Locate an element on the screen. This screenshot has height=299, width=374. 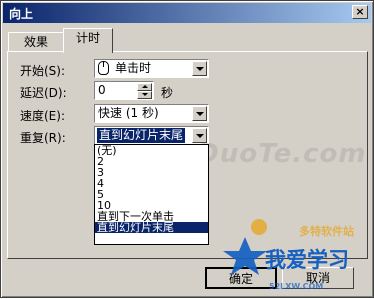
start-value: 单击时 is located at coordinates (133, 68).